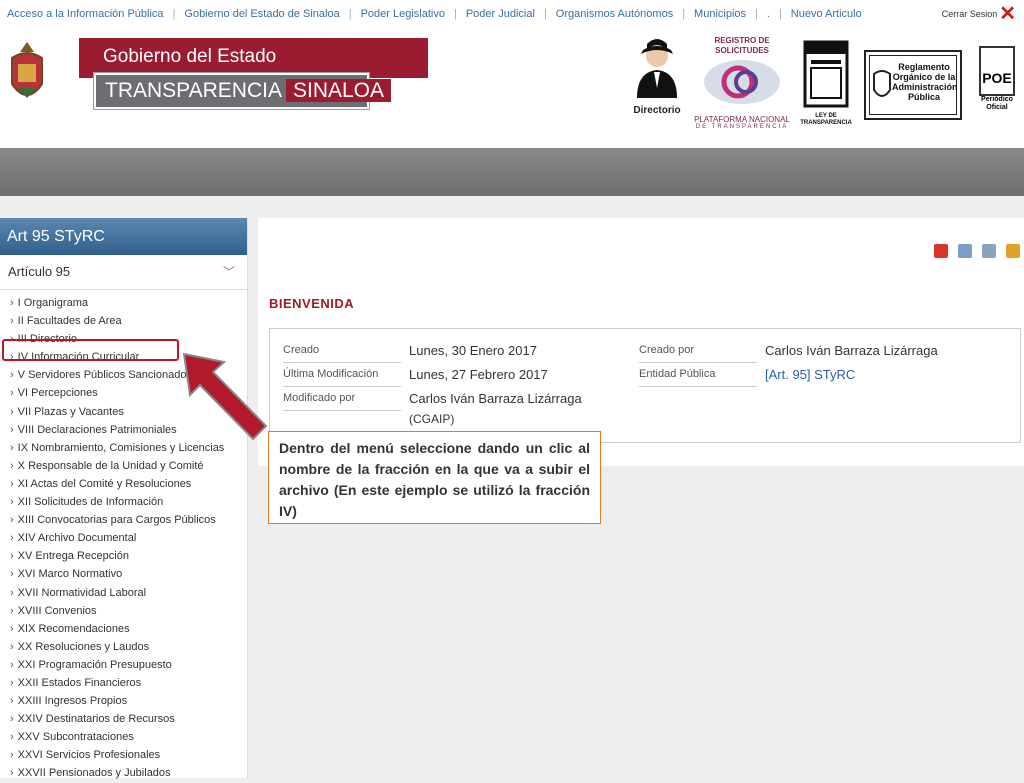 The image size is (1024, 783). I want to click on sidebar-item-label: XXII Estados Financieros, so click(79, 682).